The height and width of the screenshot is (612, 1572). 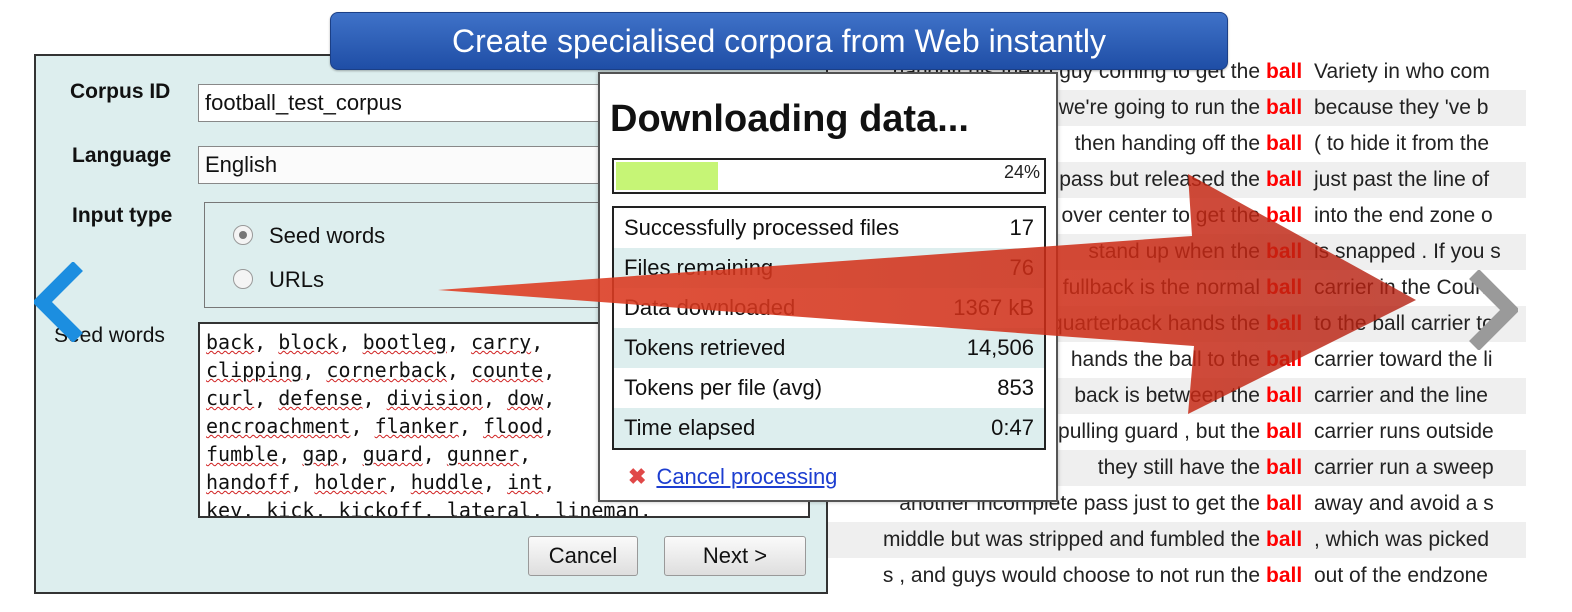 I want to click on seed-word: carry, so click(x=501, y=342).